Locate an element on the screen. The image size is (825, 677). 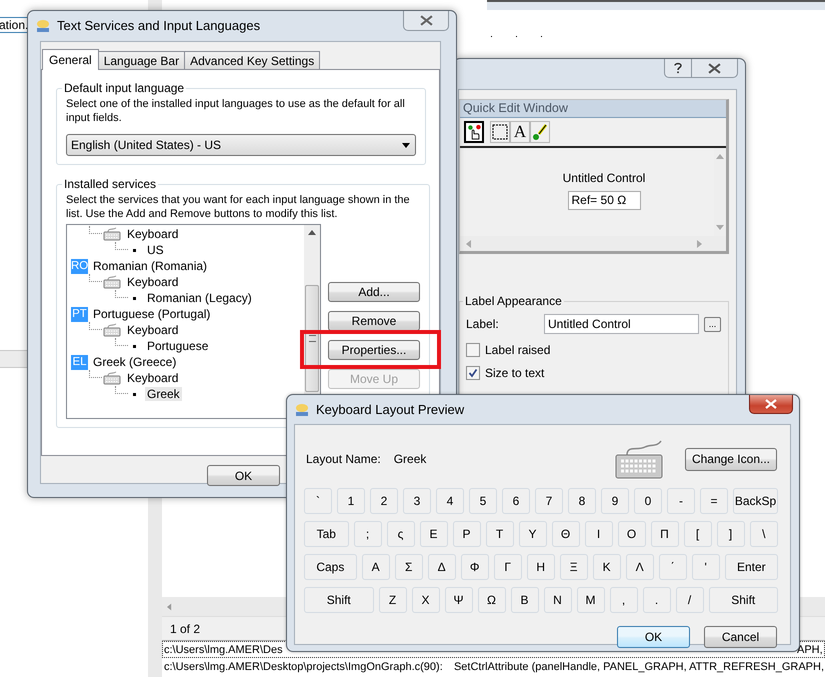
keyboard-key: Ρ is located at coordinates (466, 534).